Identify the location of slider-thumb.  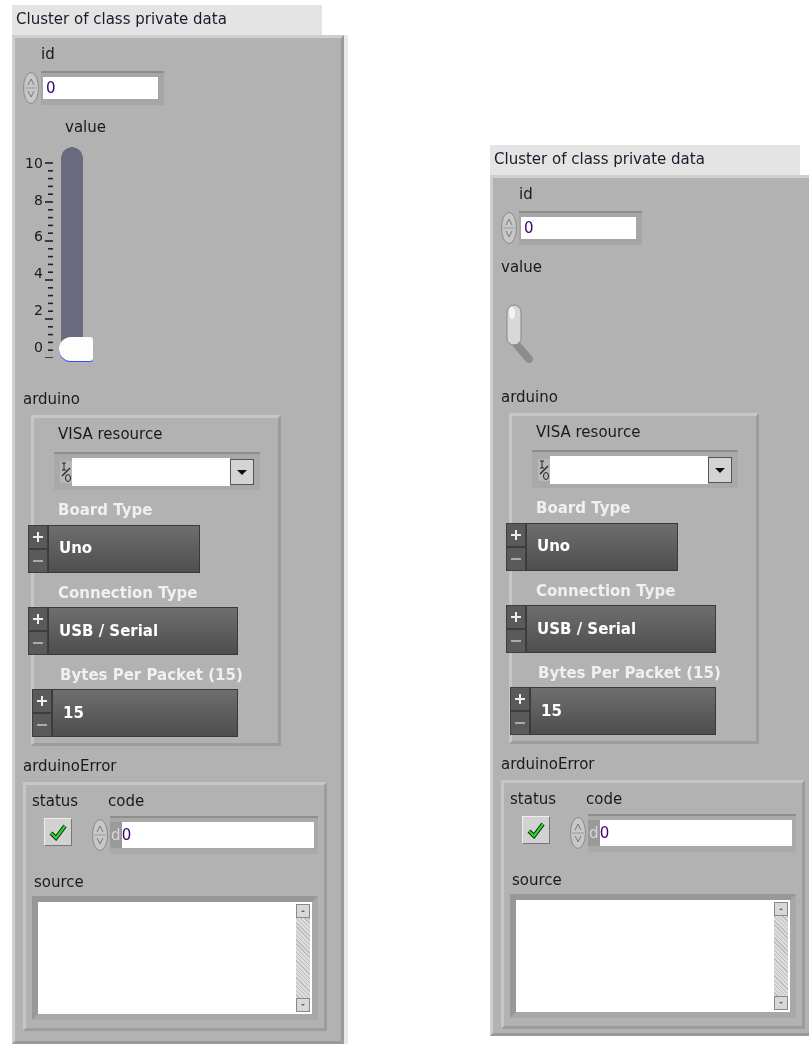
(75, 348).